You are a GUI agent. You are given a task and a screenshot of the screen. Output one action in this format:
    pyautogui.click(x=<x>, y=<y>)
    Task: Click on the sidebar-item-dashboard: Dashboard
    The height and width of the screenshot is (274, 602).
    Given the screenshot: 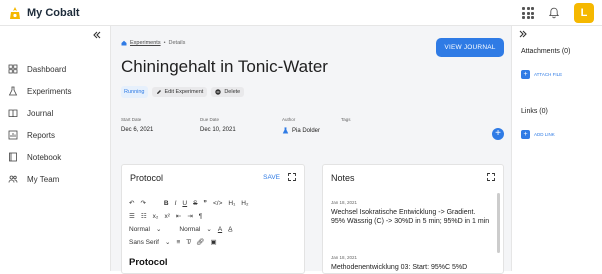 What is the action you would take?
    pyautogui.click(x=55, y=69)
    